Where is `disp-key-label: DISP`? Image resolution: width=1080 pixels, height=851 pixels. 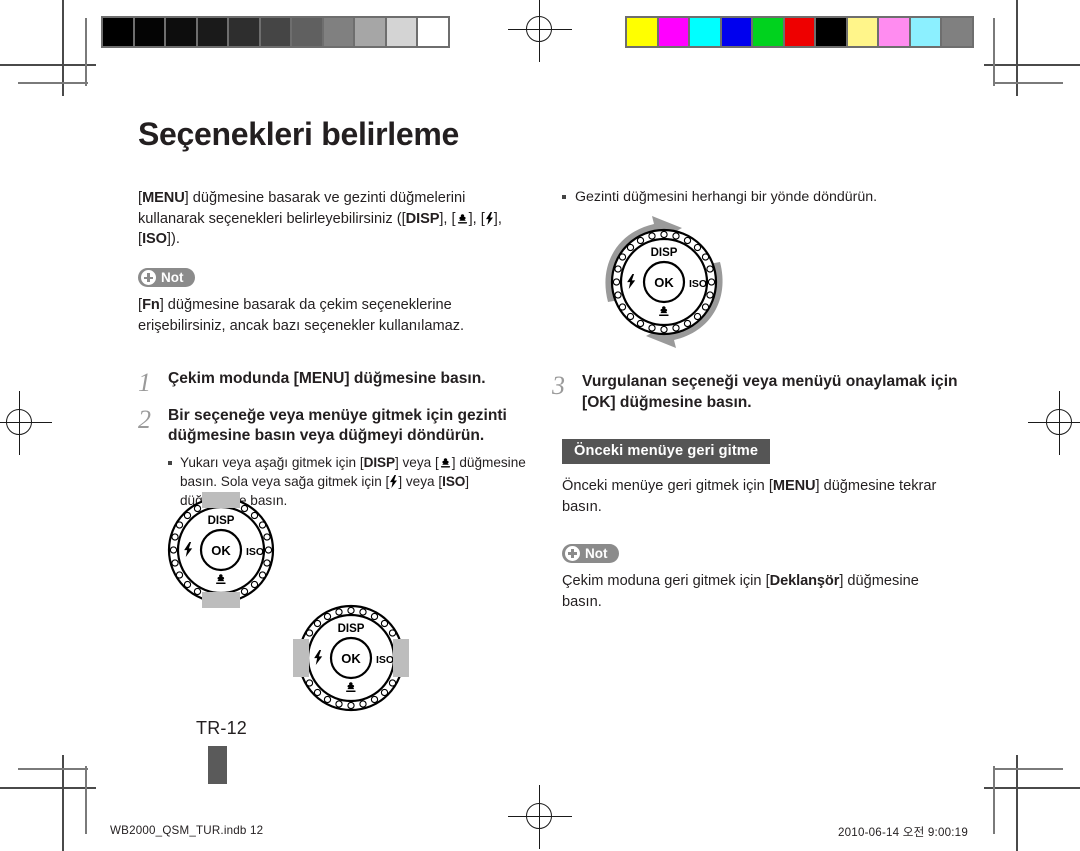
disp-key-label: DISP is located at coordinates (379, 463).